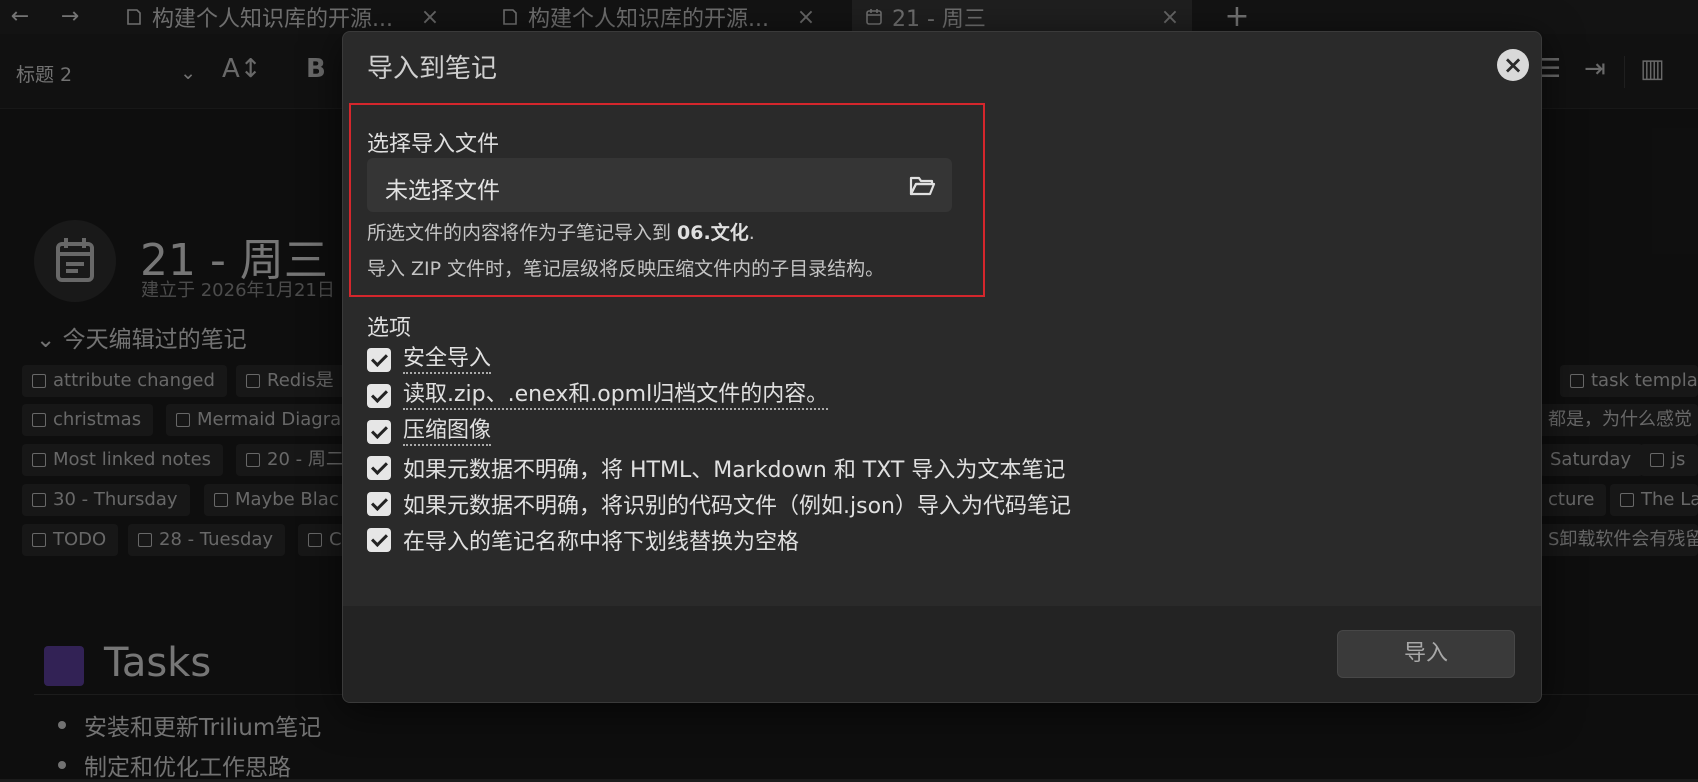 The height and width of the screenshot is (782, 1698). I want to click on option-read-archives: 读取.zip、.enex和.opml归档文件的内容。, so click(598, 396).